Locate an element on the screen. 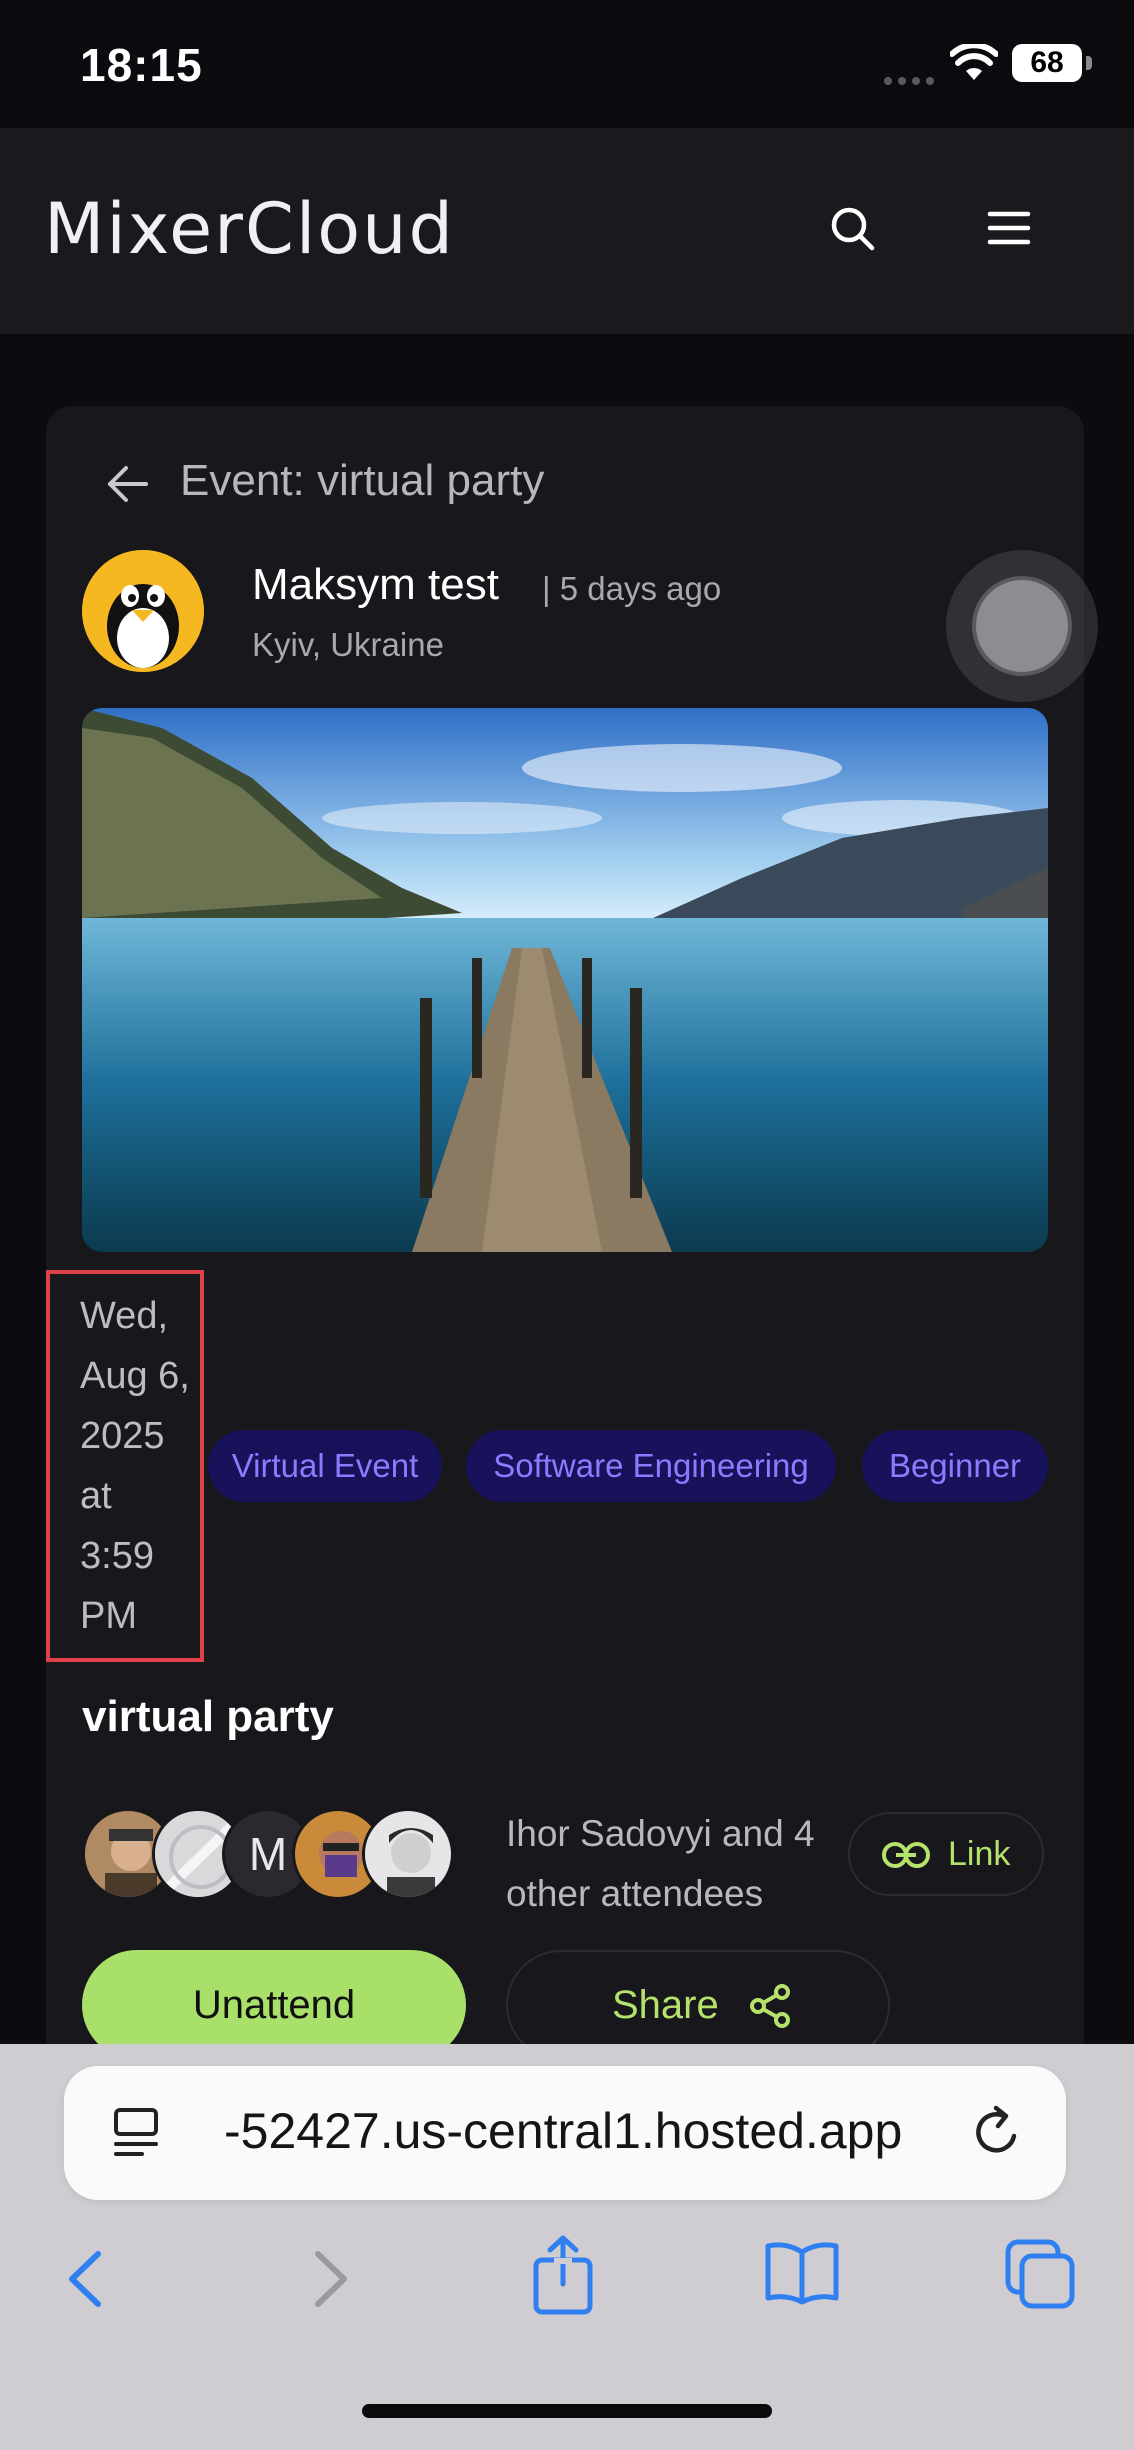  url-bar: -52427.us-central1.hosted.app is located at coordinates (565, 2133).